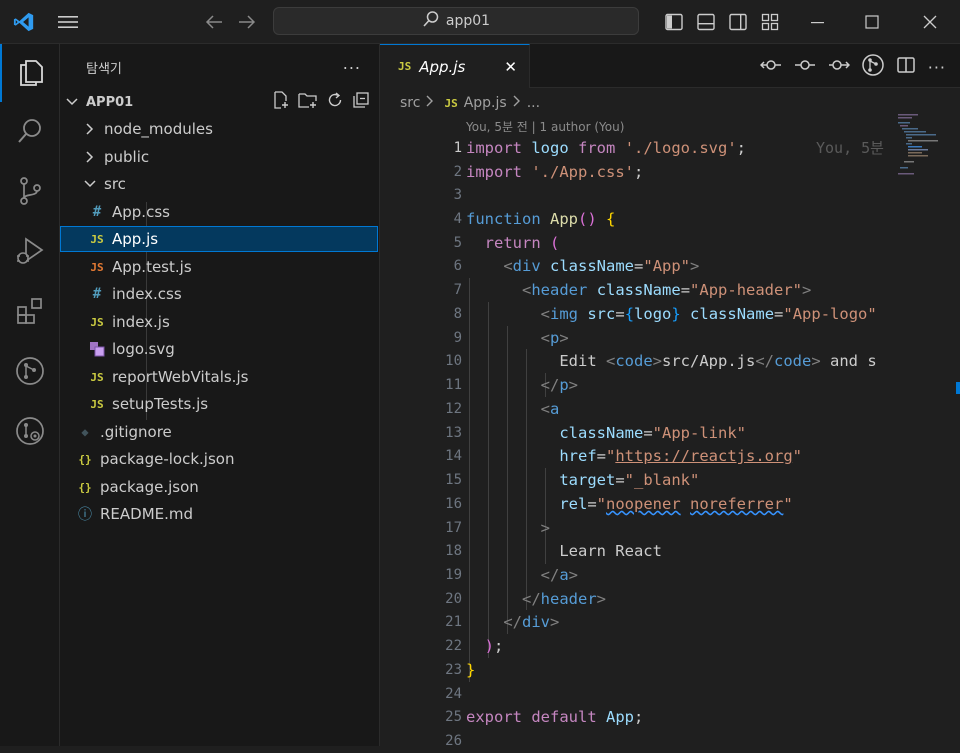  What do you see at coordinates (214, 22) in the screenshot?
I see `back-arrow-icon` at bounding box center [214, 22].